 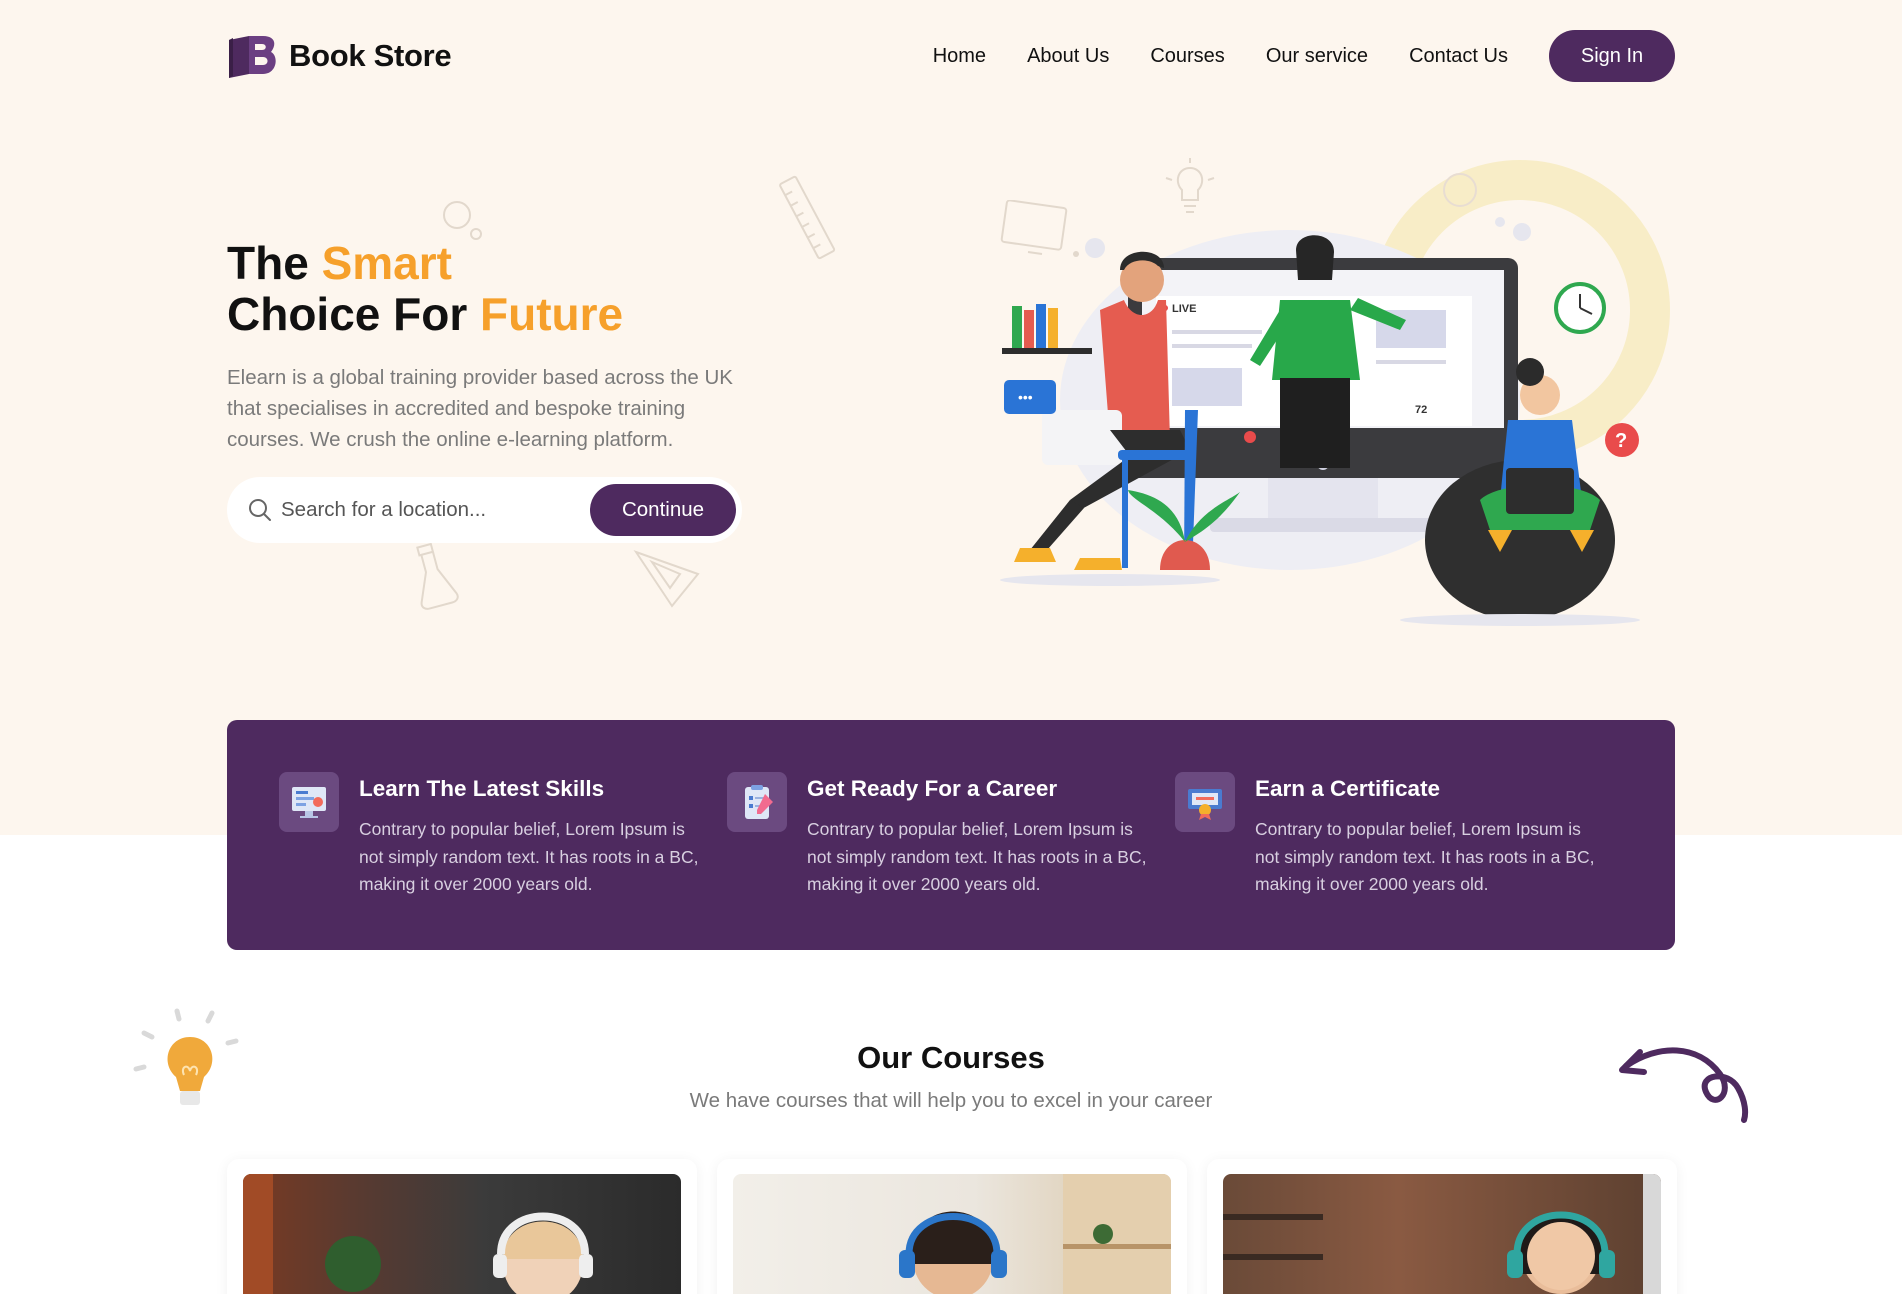 I want to click on brand: Book Store, so click(x=339, y=56).